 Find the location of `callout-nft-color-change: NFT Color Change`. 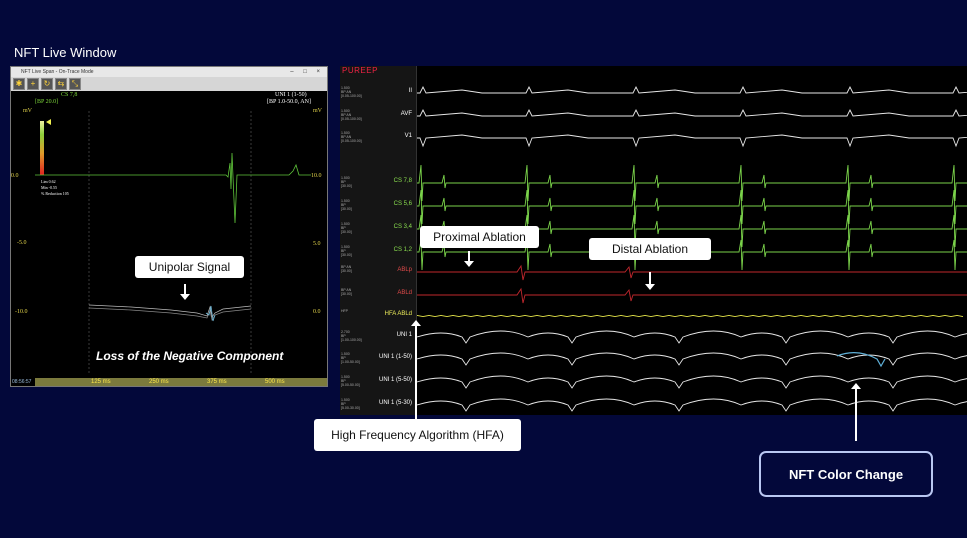

callout-nft-color-change: NFT Color Change is located at coordinates (846, 474).